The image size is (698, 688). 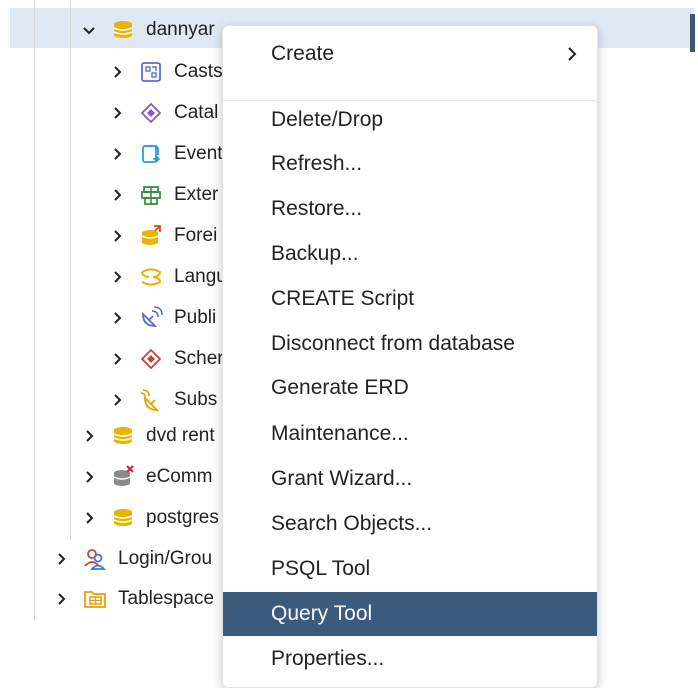 I want to click on tree-item-label: Tablespace, so click(x=166, y=598).